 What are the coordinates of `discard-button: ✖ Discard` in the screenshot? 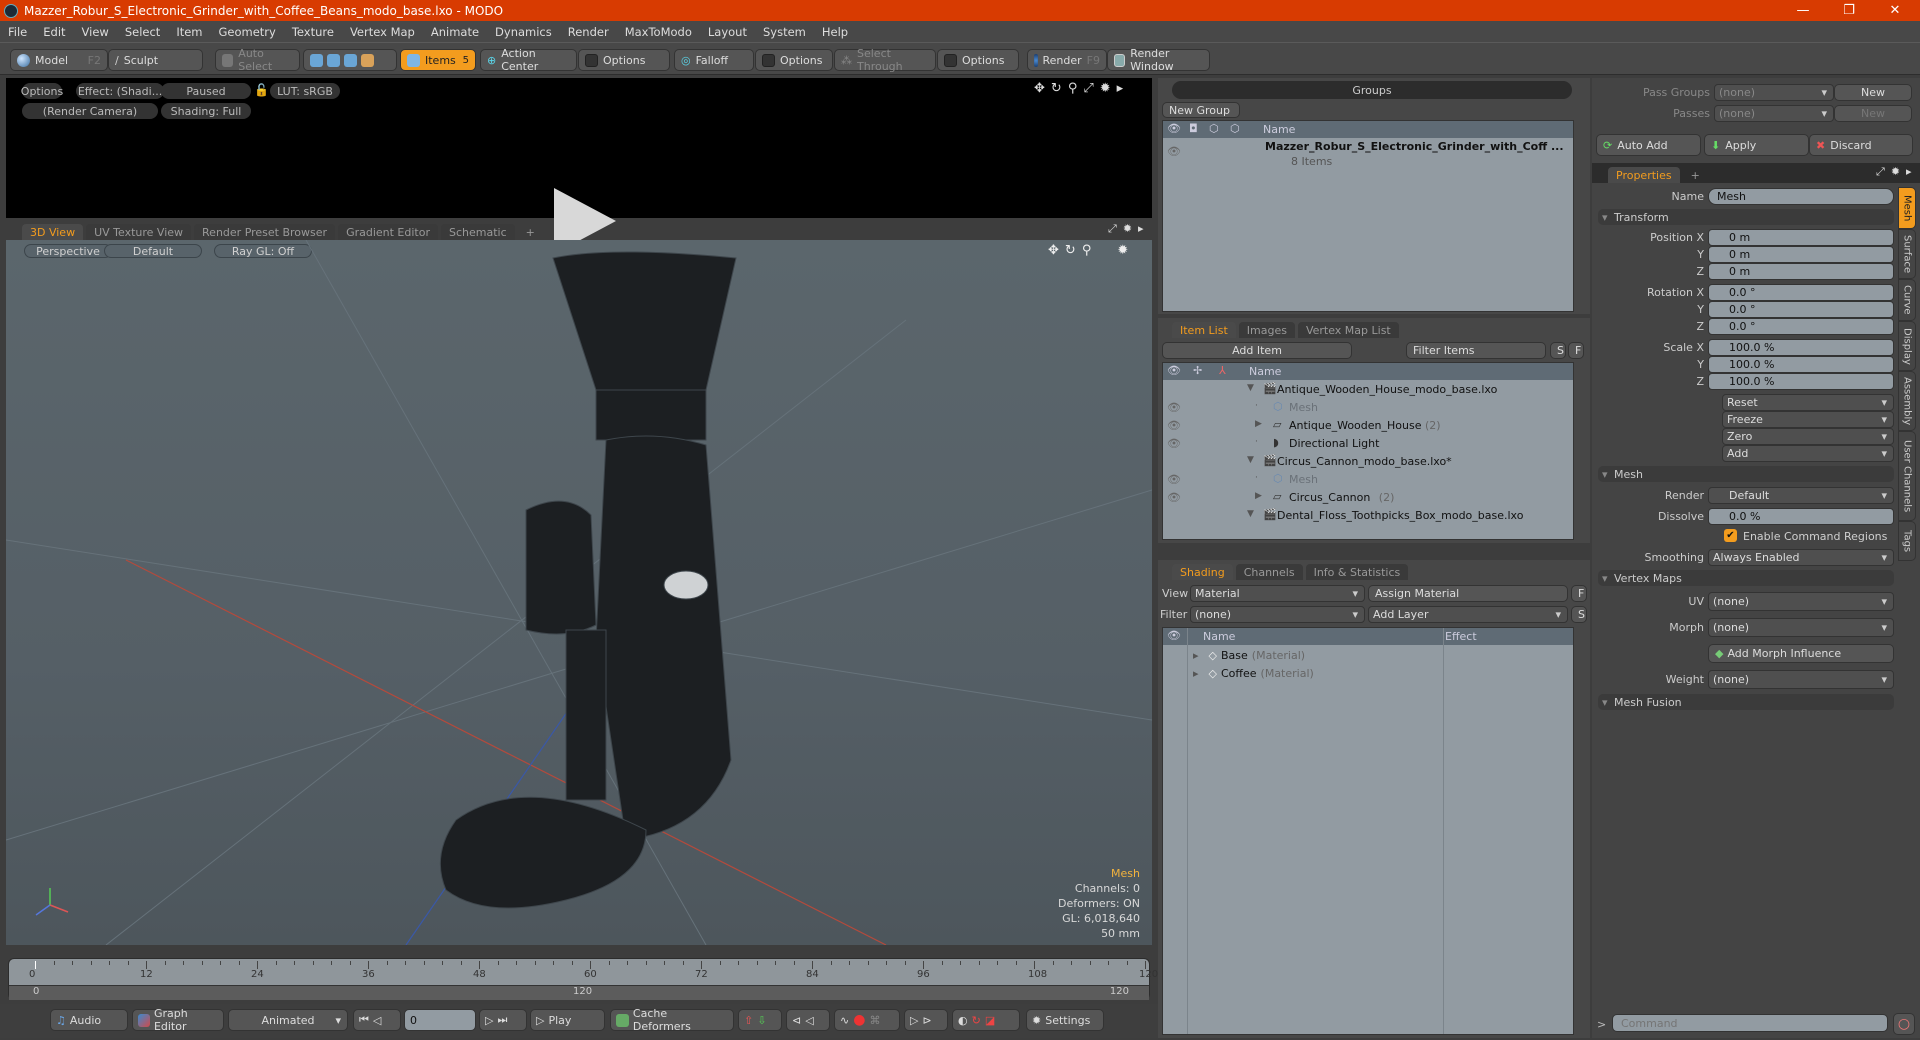 It's located at (1861, 145).